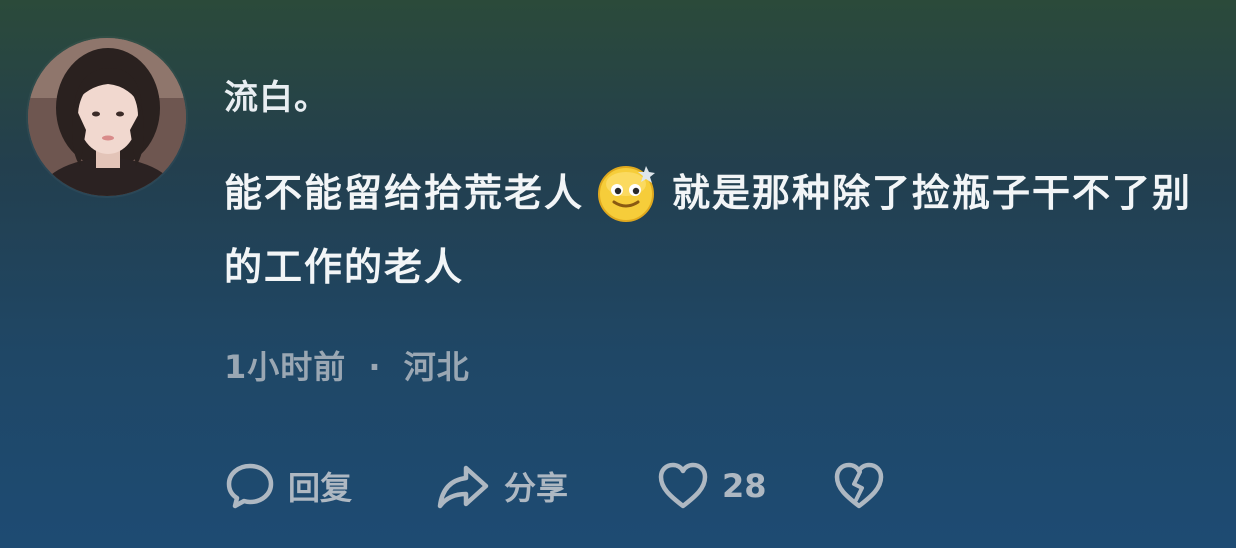 The image size is (1236, 548). Describe the element at coordinates (250, 486) in the screenshot. I see `comment-bubble-icon` at that location.